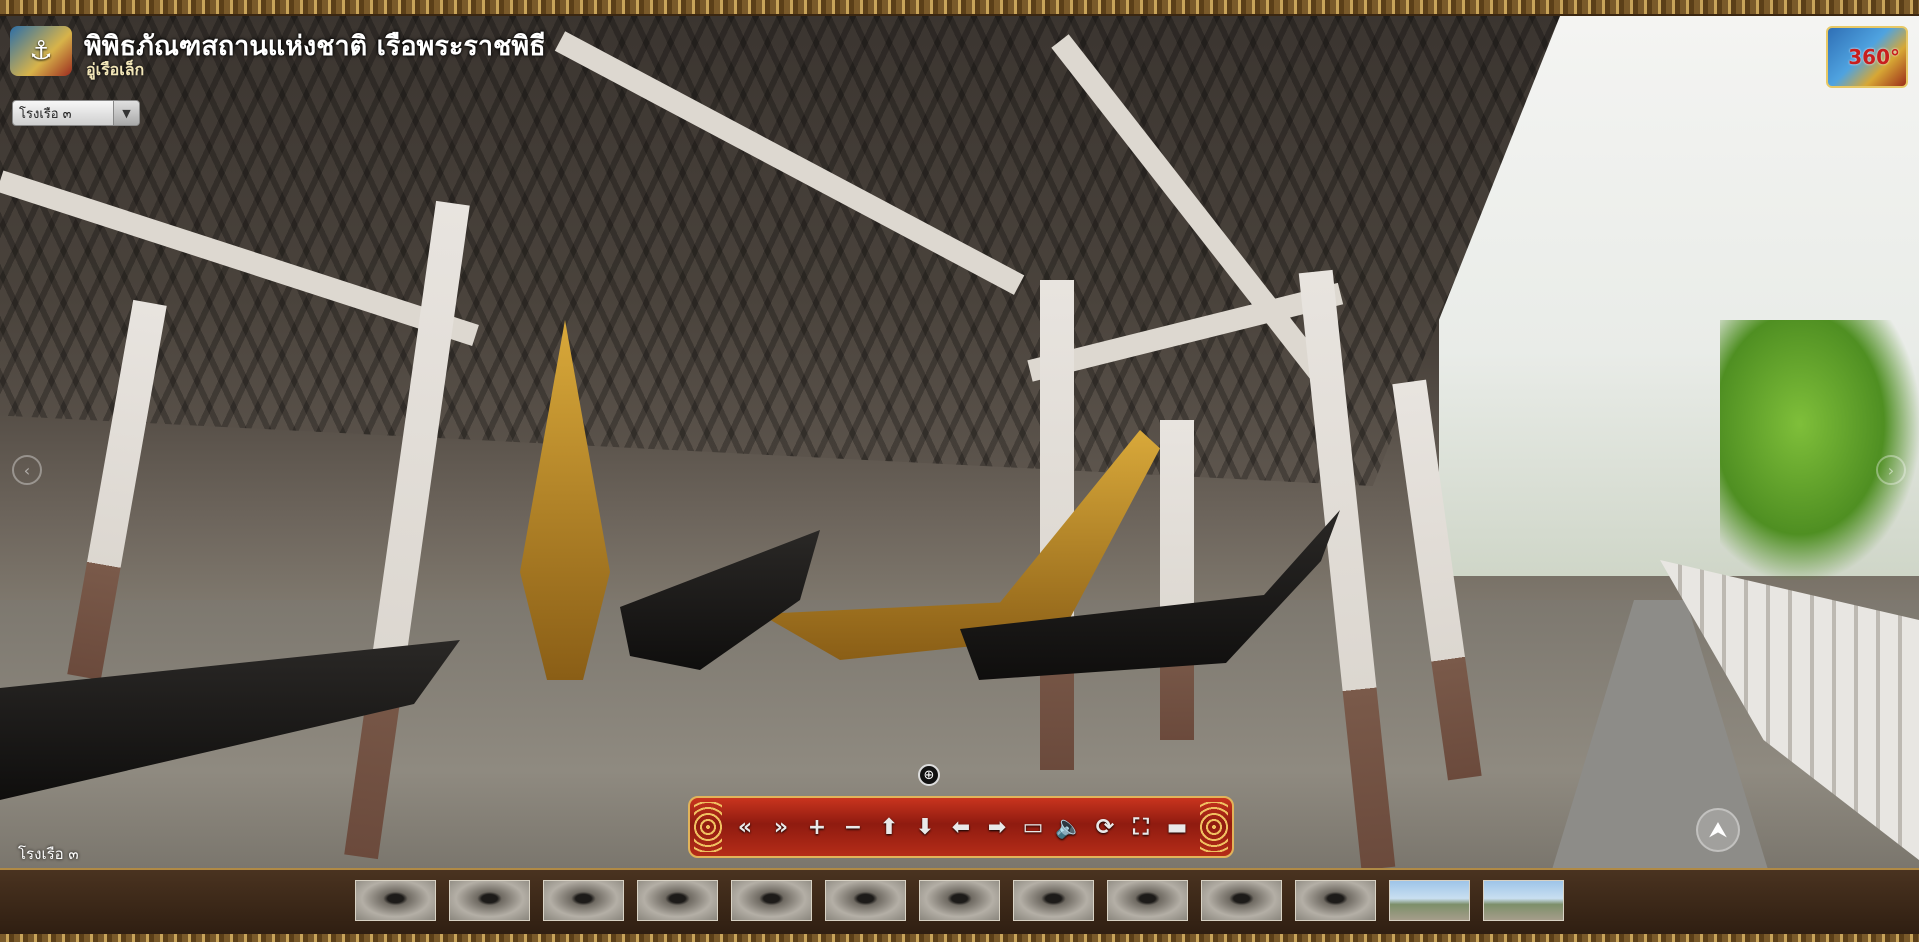 This screenshot has width=1919, height=942. What do you see at coordinates (745, 827) in the screenshot?
I see `rewind-icon: «` at bounding box center [745, 827].